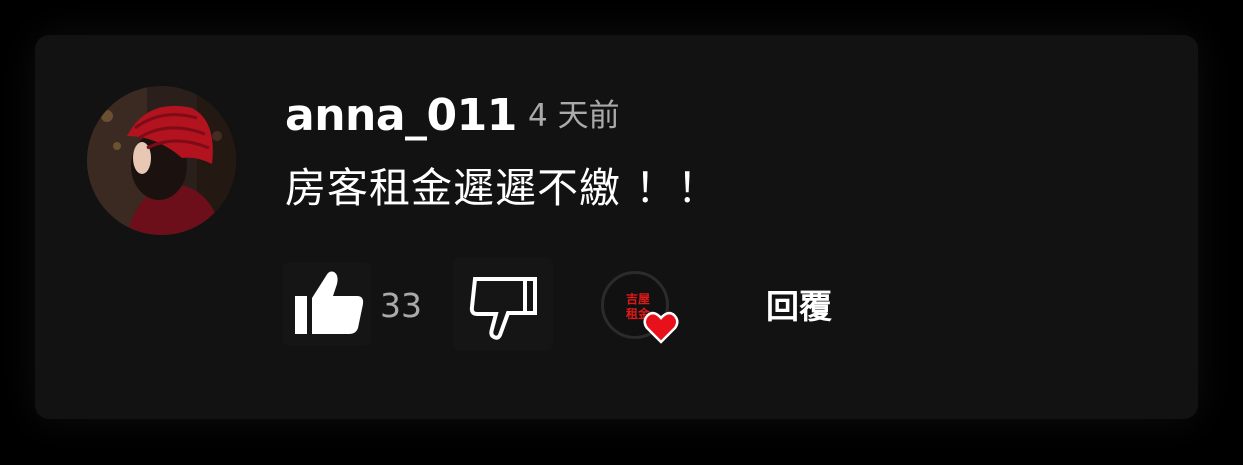 Image resolution: width=1243 pixels, height=465 pixels. I want to click on creator-heart: 吉屋 租金, so click(641, 307).